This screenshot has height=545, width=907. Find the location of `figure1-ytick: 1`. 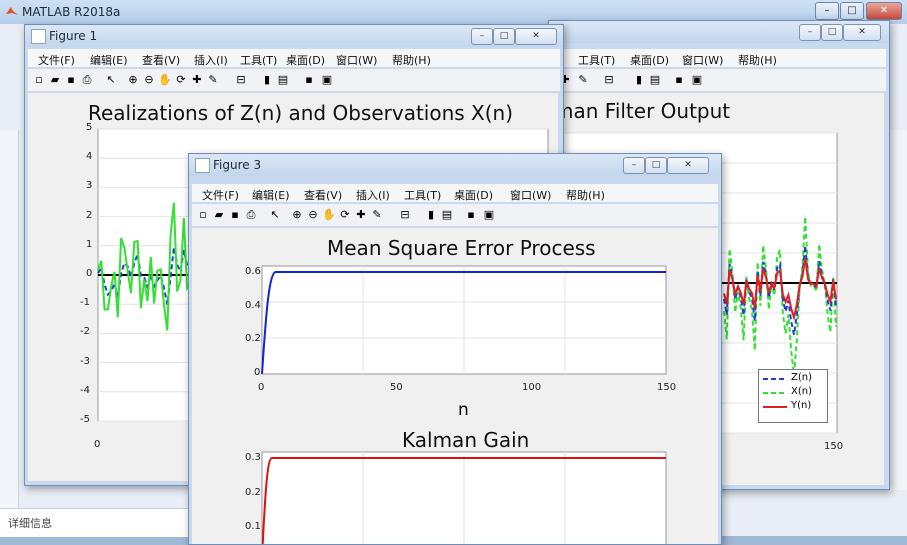

figure1-ytick: 1 is located at coordinates (89, 244).